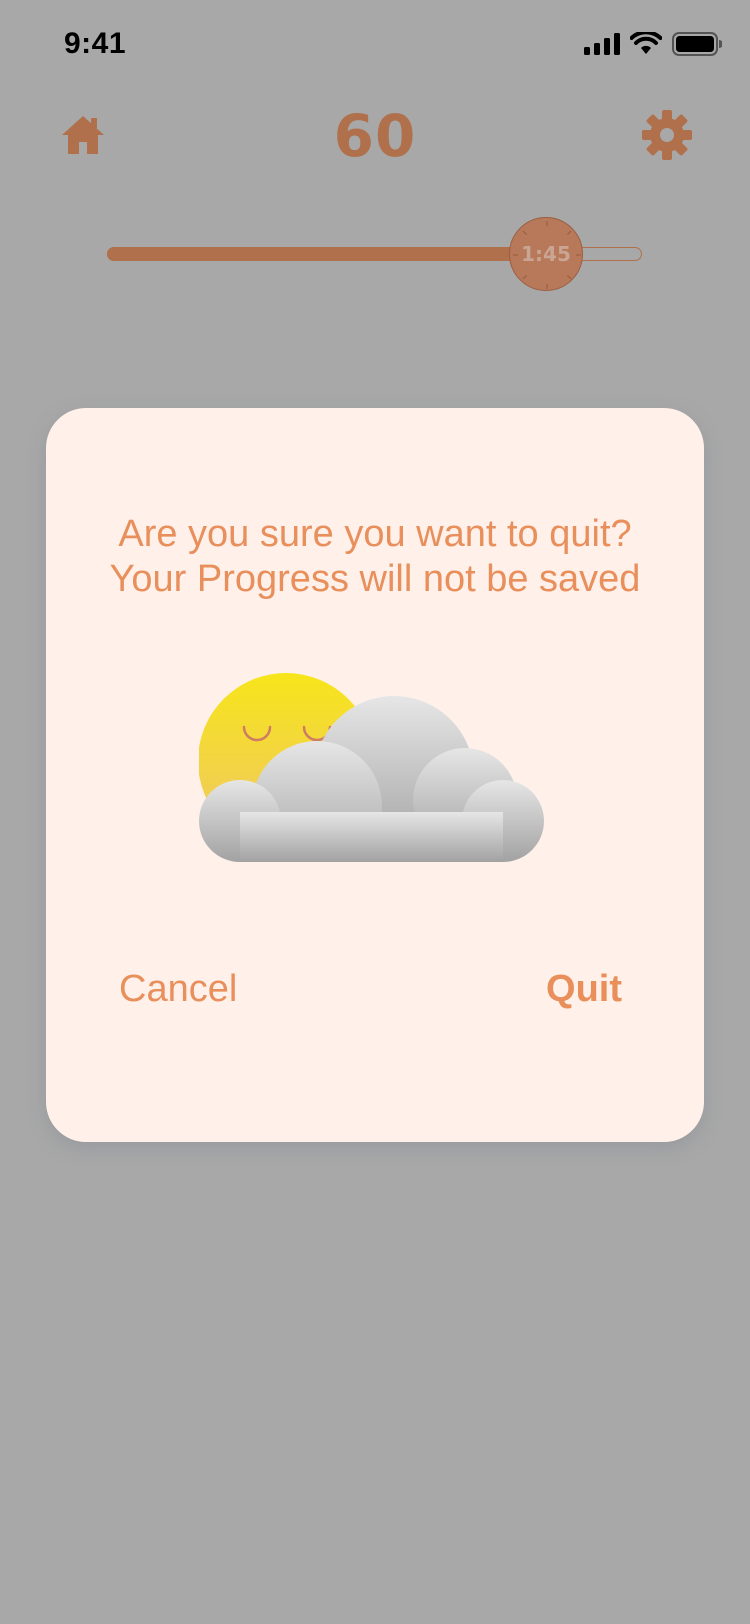  I want to click on slider-knob: 1:45, so click(546, 254).